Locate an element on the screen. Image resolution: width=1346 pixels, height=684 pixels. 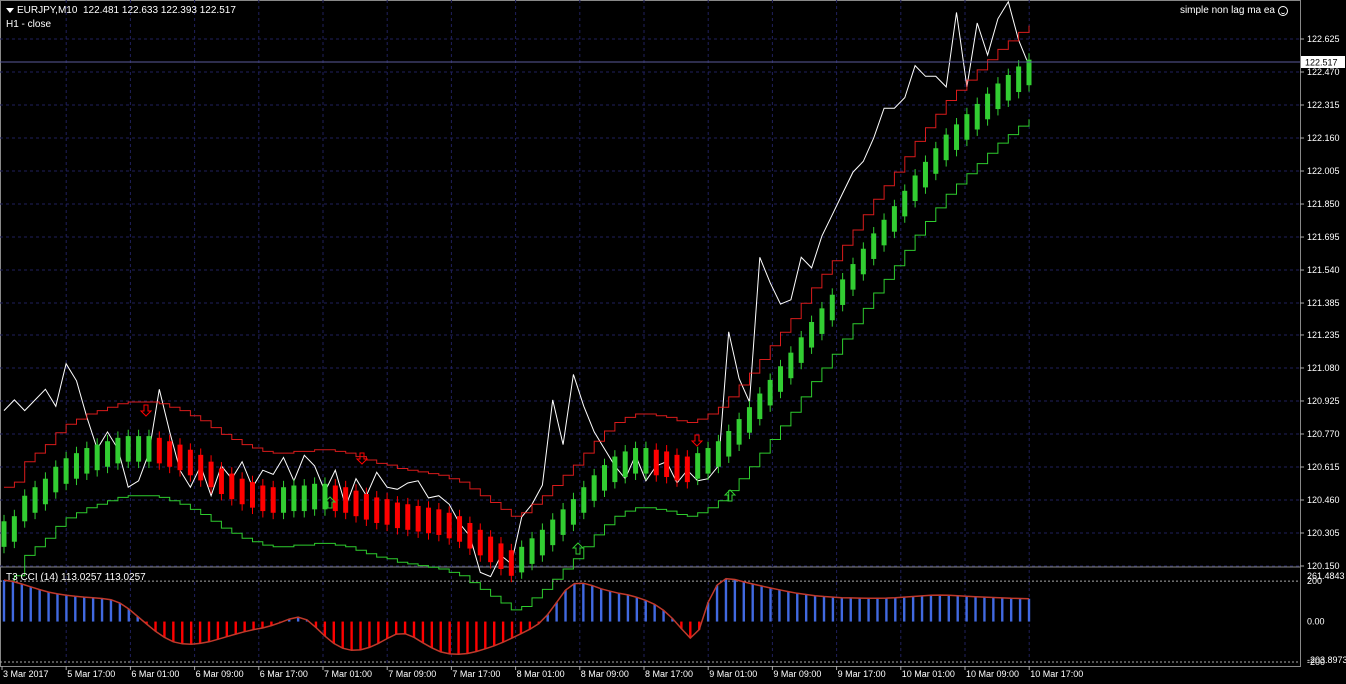
symbol-label: EURJPY,M10 is located at coordinates (47, 10).